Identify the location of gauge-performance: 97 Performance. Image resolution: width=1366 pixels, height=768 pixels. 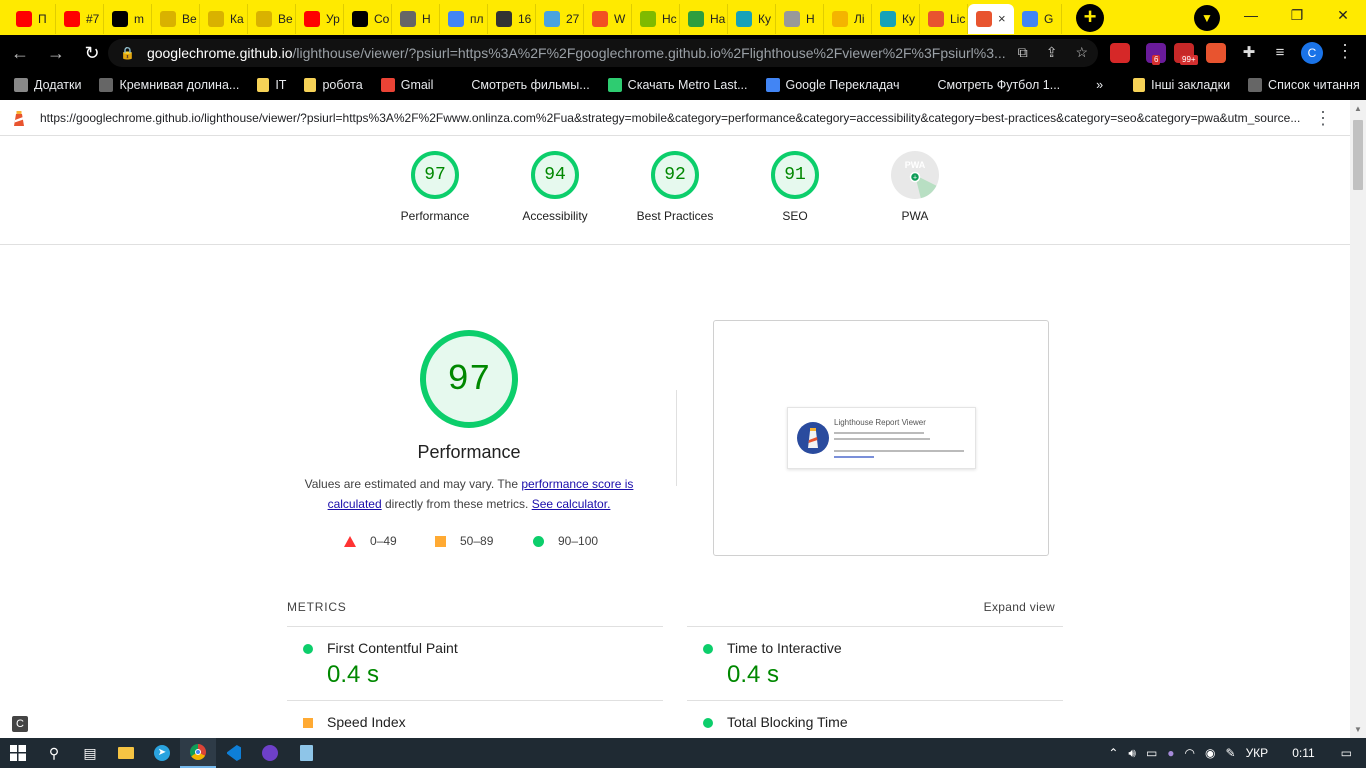
(435, 187).